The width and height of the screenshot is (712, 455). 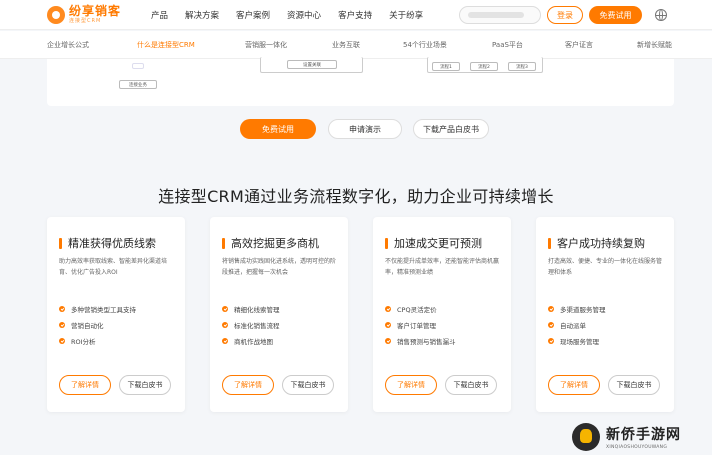 I want to click on diagram-label: 流程3, so click(x=522, y=66).